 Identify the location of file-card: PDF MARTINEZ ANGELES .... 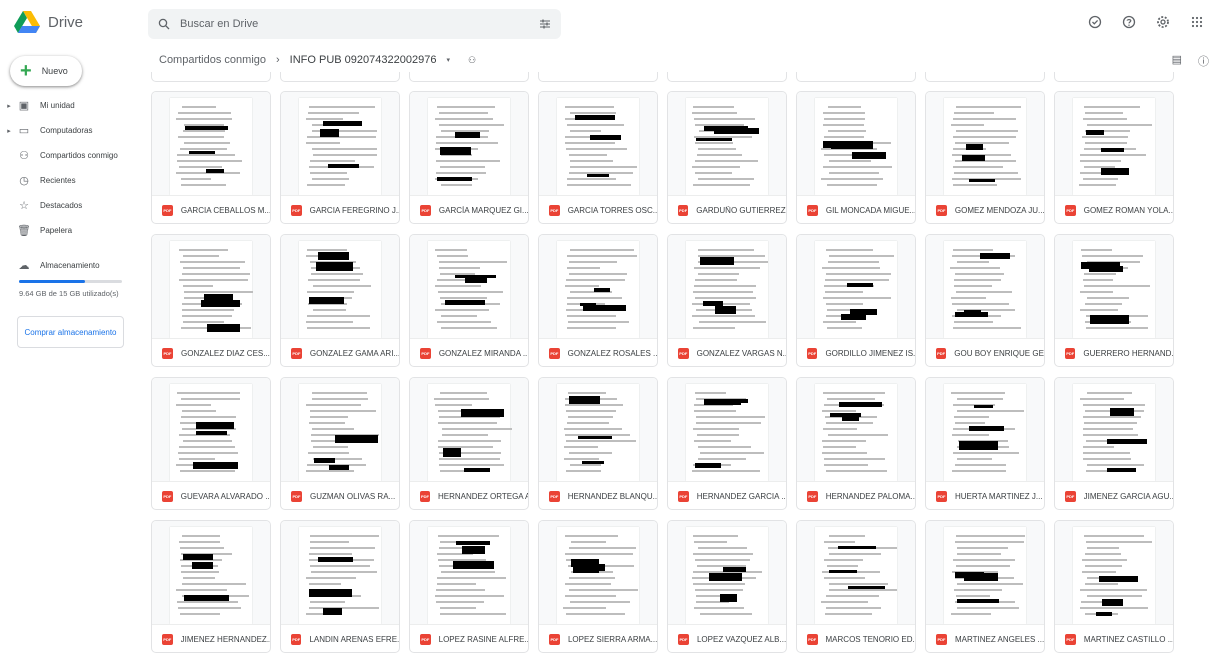
(985, 586).